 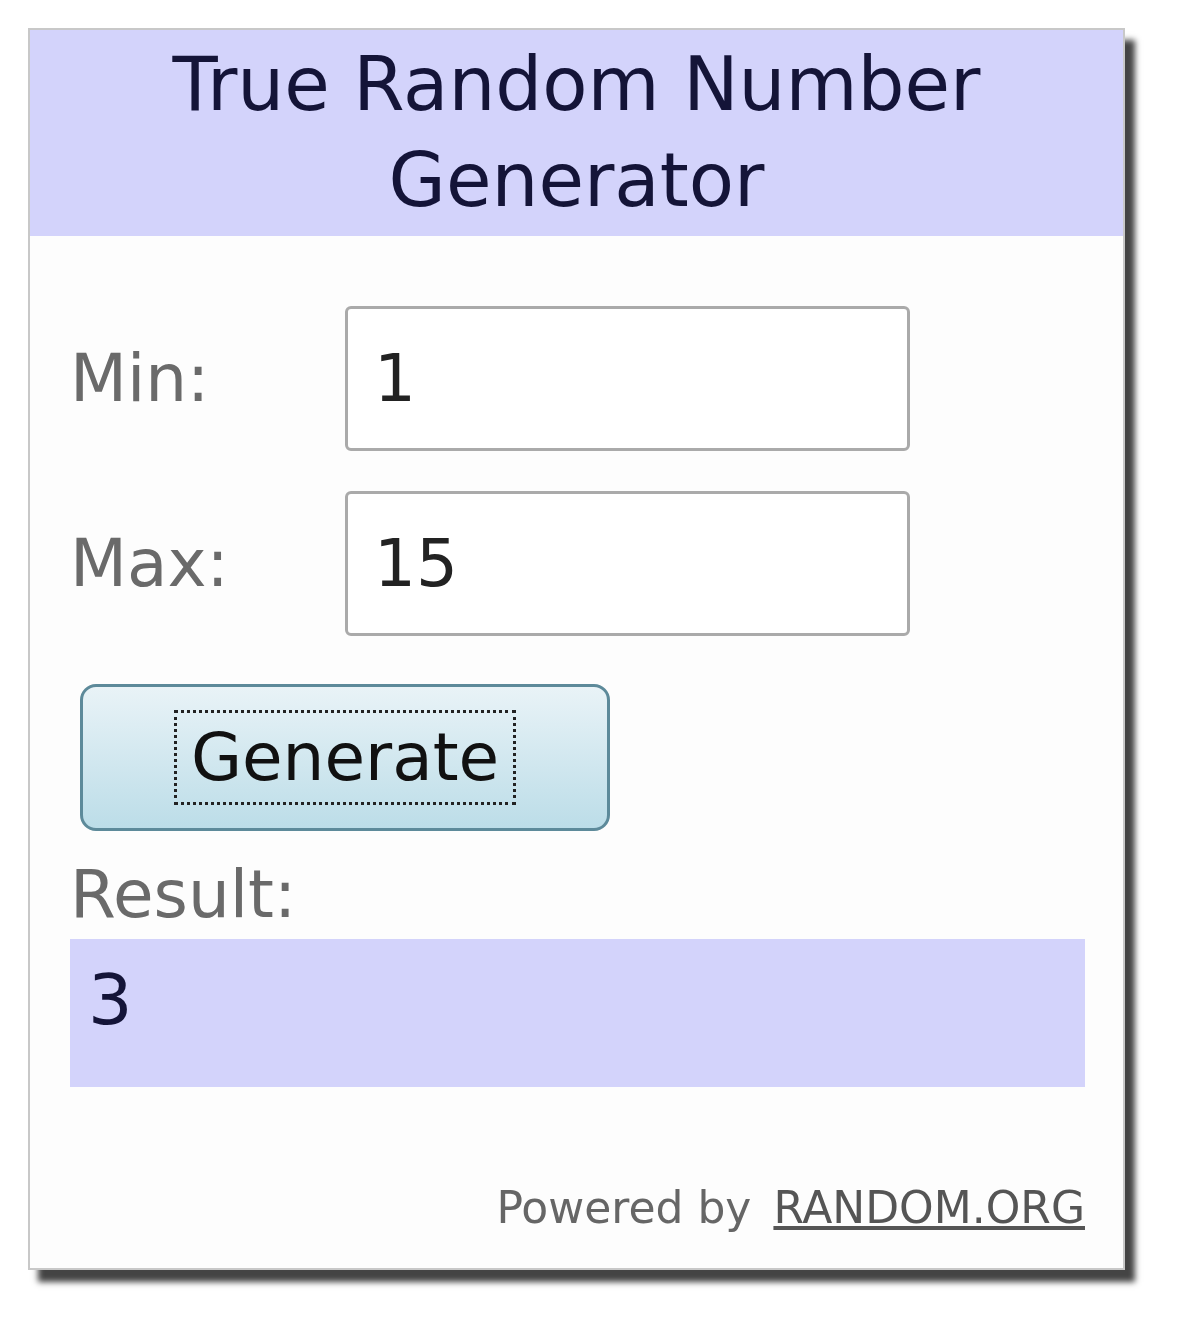 What do you see at coordinates (576, 133) in the screenshot?
I see `widget-title: True Random Number Generator` at bounding box center [576, 133].